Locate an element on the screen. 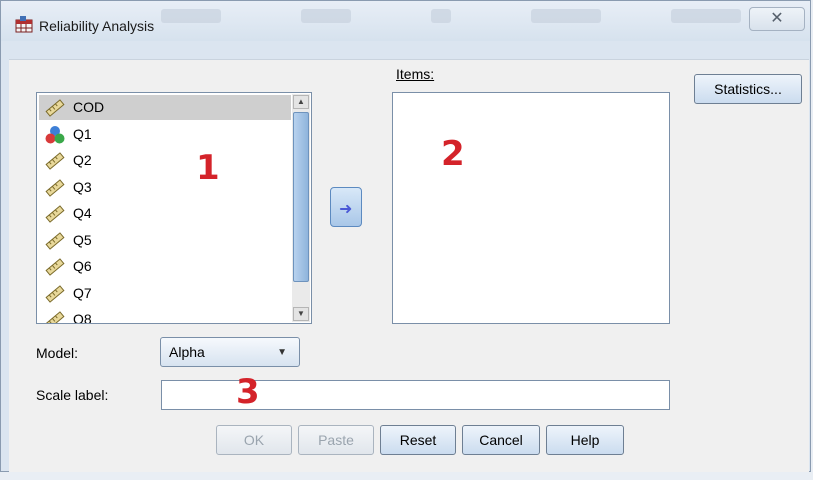  items-label: Items: is located at coordinates (415, 74).